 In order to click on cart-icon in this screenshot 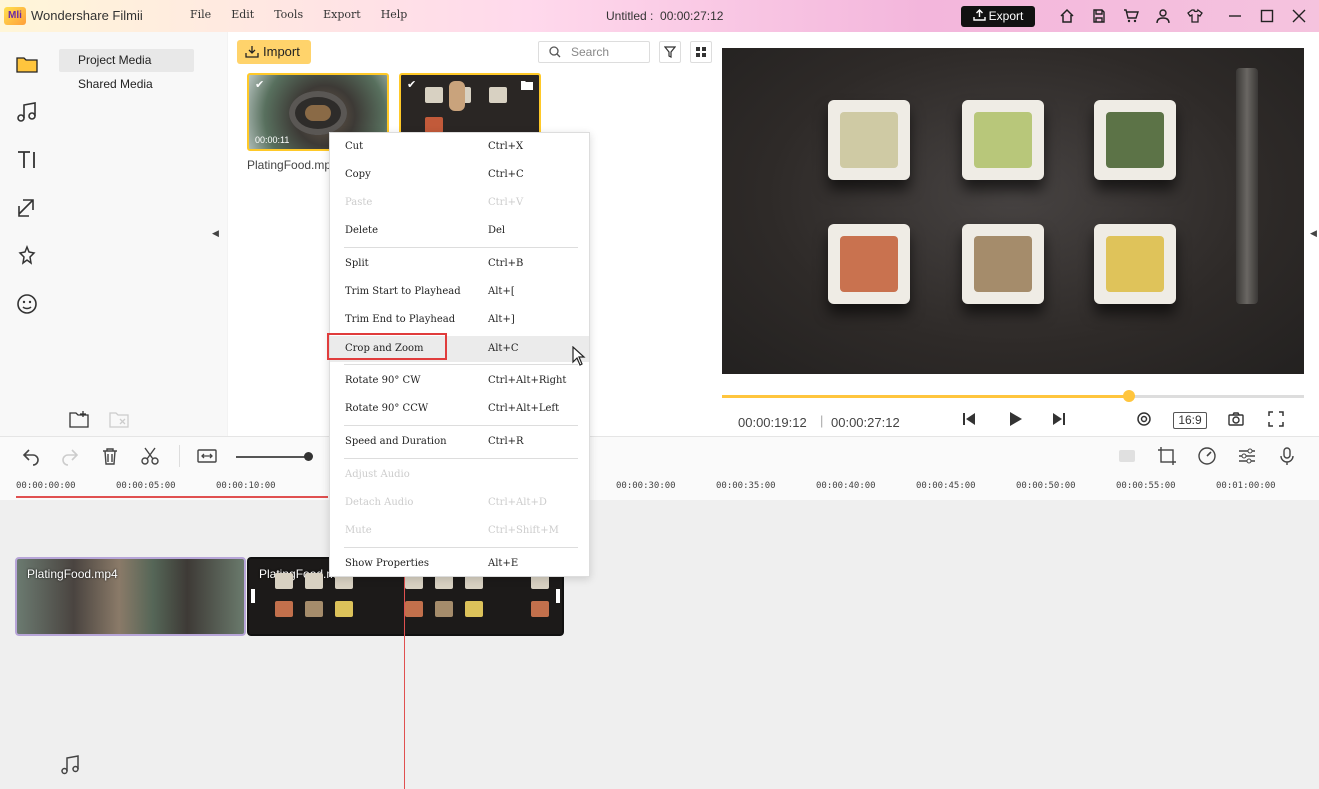, I will do `click(1131, 16)`.